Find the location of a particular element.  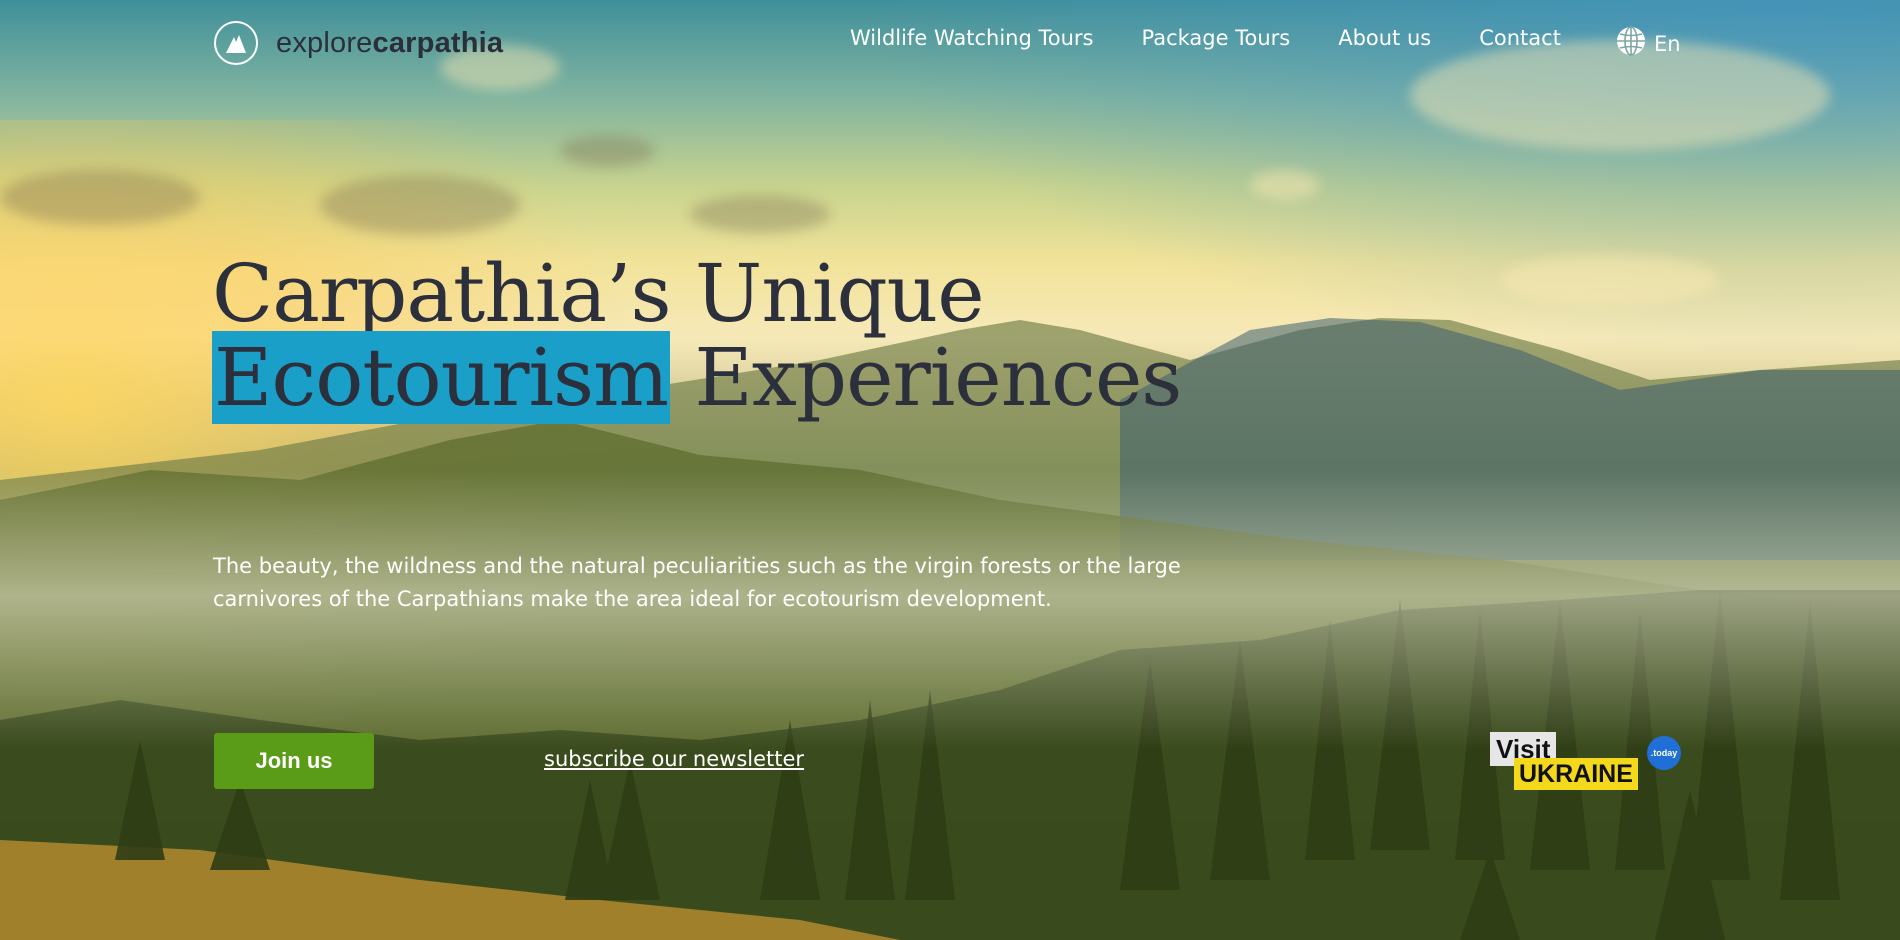

title-rest: Experiences is located at coordinates (925, 377).